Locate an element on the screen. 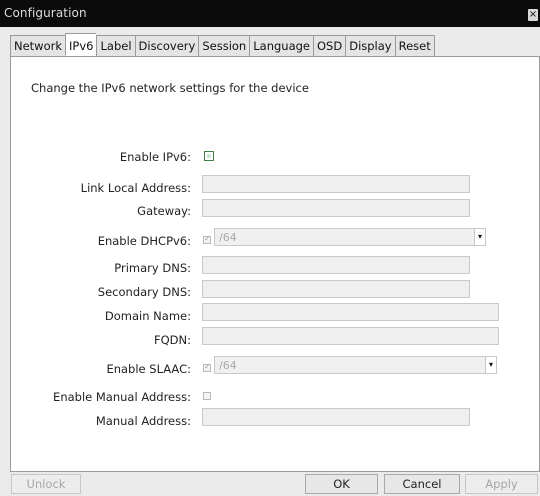 This screenshot has width=540, height=496. tab-network: Network is located at coordinates (38, 46).